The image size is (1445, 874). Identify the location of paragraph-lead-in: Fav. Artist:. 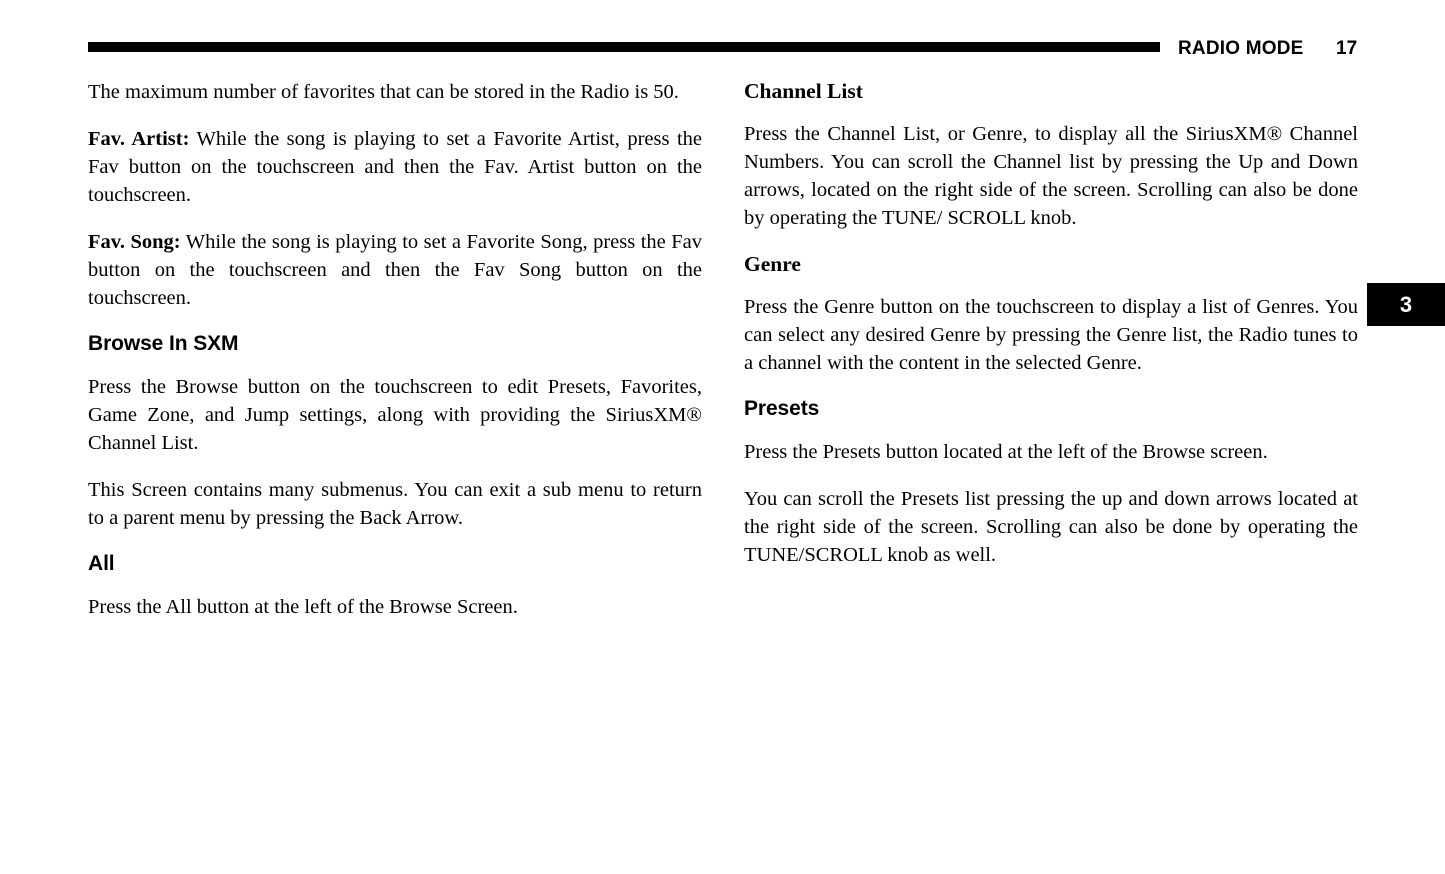
(139, 139).